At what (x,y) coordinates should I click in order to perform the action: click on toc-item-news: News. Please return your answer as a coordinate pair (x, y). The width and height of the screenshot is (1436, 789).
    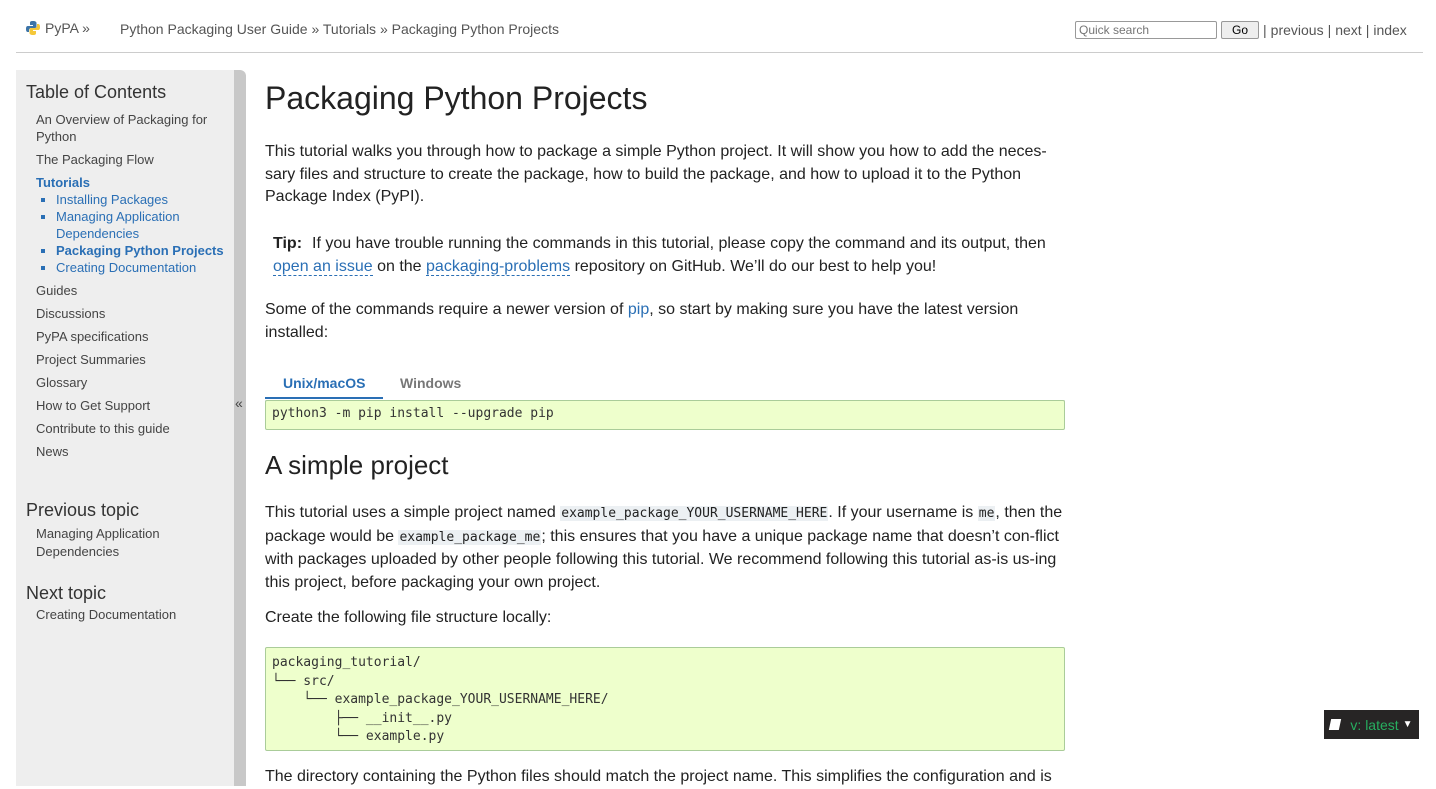
    Looking at the image, I should click on (131, 451).